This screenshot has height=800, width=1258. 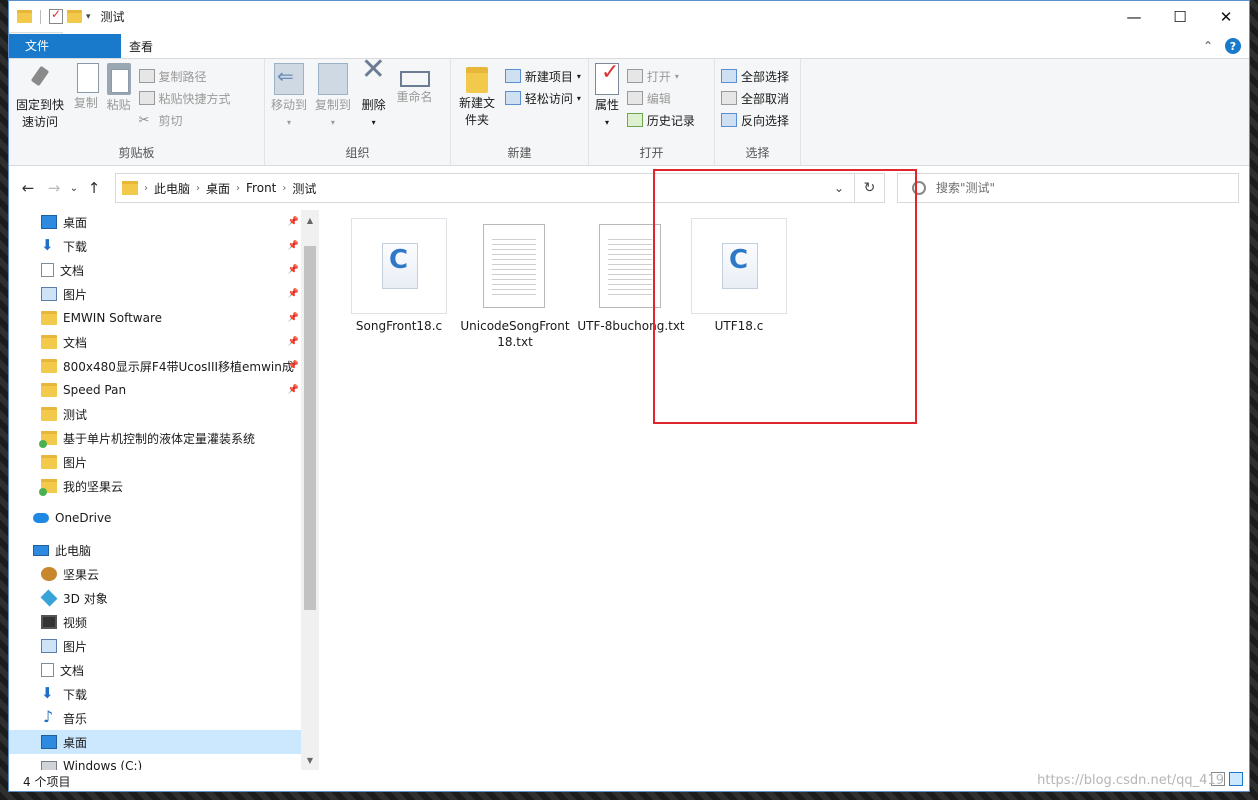 What do you see at coordinates (172, 188) in the screenshot?
I see `breadcrumb-this-pc: 此电脑` at bounding box center [172, 188].